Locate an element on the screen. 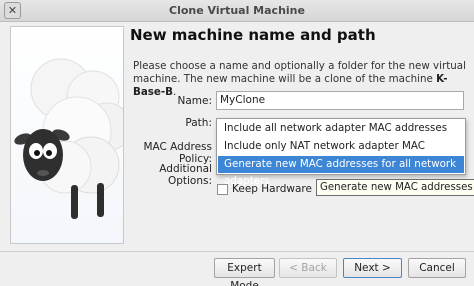  option-tooltip: Generate new MAC addresses for all n is located at coordinates (395, 187).